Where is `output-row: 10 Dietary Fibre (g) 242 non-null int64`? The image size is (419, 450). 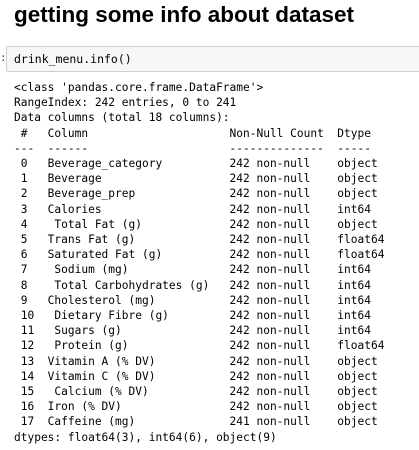 output-row: 10 Dietary Fibre (g) 242 non-null int64 is located at coordinates (199, 316).